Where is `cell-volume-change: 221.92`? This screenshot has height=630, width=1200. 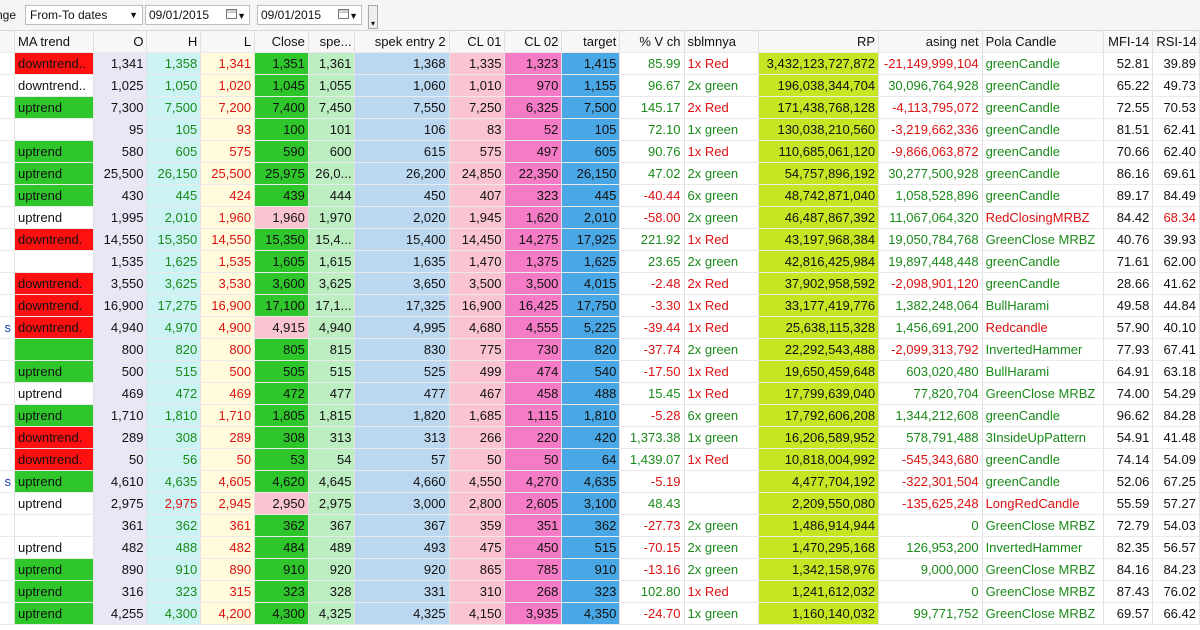
cell-volume-change: 221.92 is located at coordinates (652, 239).